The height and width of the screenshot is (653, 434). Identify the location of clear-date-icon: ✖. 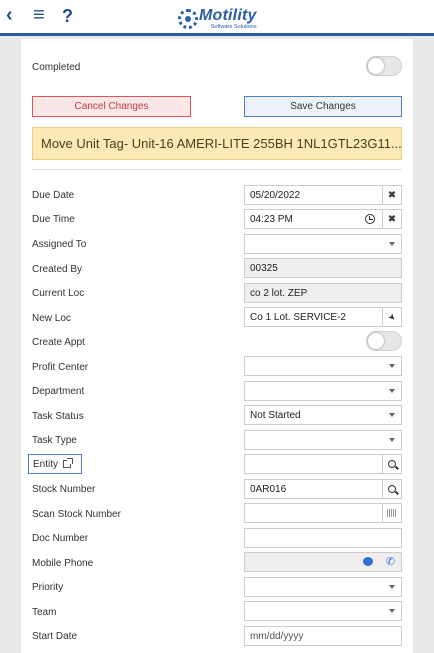
(392, 195).